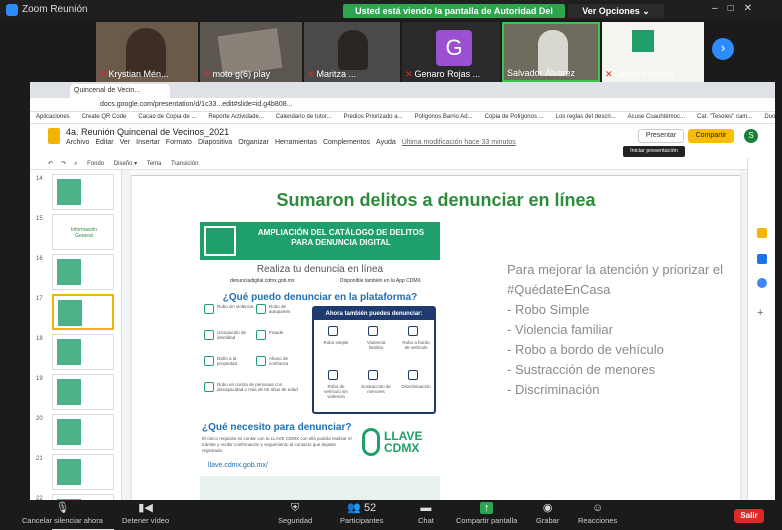 This screenshot has height=530, width=782. Describe the element at coordinates (386, 142) in the screenshot. I see `menu-item: Ayuda` at that location.